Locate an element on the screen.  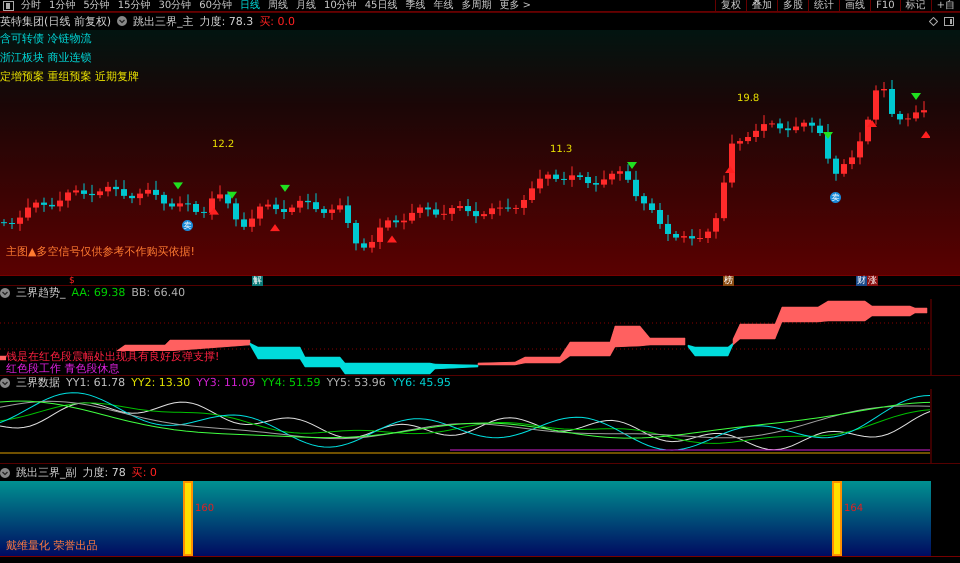
indicator-value: BB: 66.40 is located at coordinates (158, 293).